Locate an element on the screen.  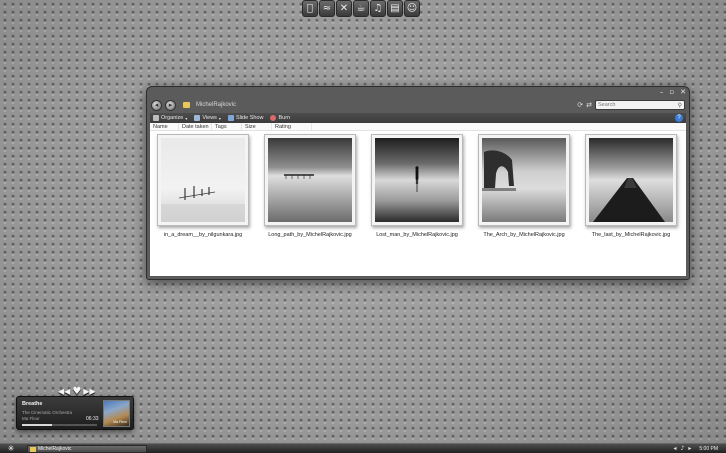
file-item: The_Arch_by_MichelRajkovic.jpg is located at coordinates (524, 186).